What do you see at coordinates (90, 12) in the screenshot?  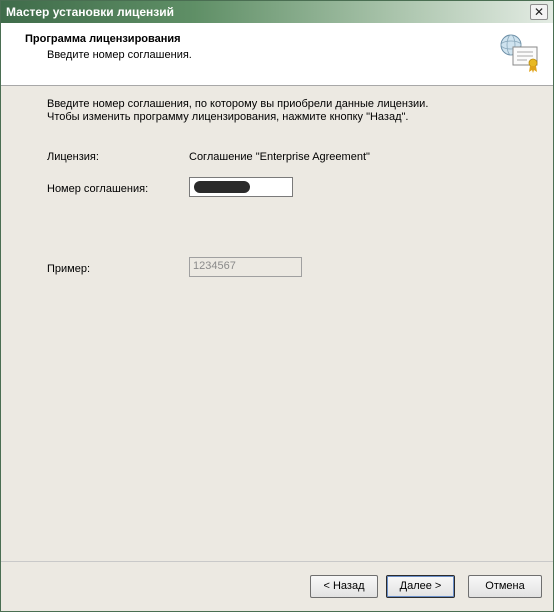 I see `window-title: Мастер установки лицензий` at bounding box center [90, 12].